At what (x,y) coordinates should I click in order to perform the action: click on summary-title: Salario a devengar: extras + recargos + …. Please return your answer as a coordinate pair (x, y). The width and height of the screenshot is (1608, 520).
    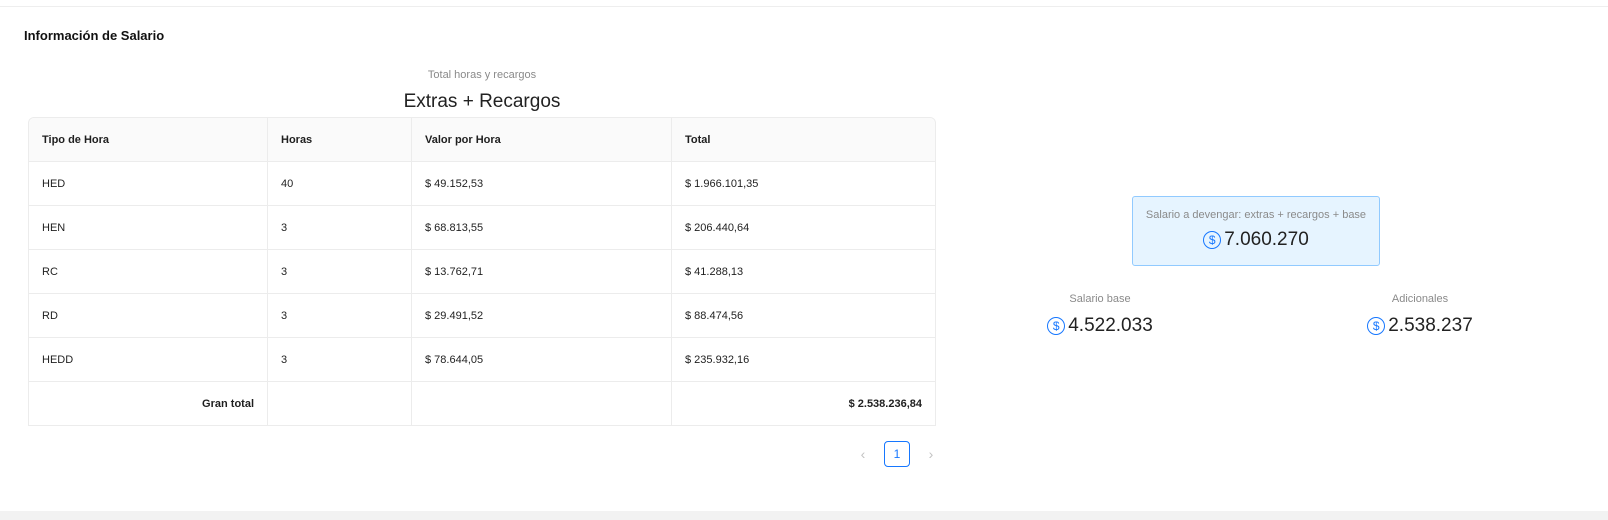
    Looking at the image, I should click on (1256, 215).